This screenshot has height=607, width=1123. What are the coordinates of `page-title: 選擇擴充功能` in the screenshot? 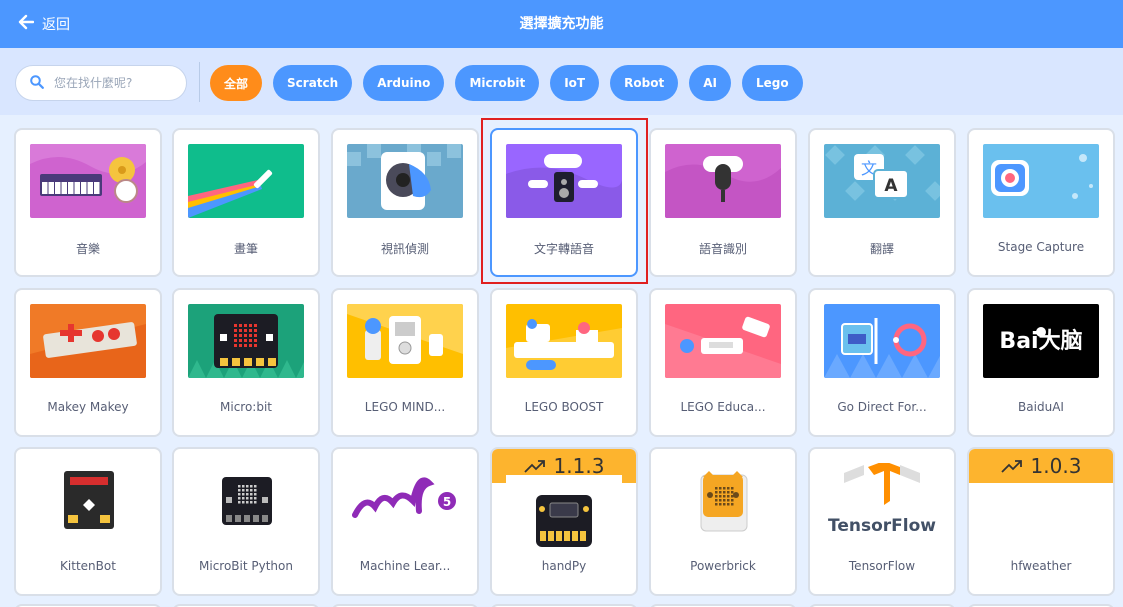 It's located at (561, 24).